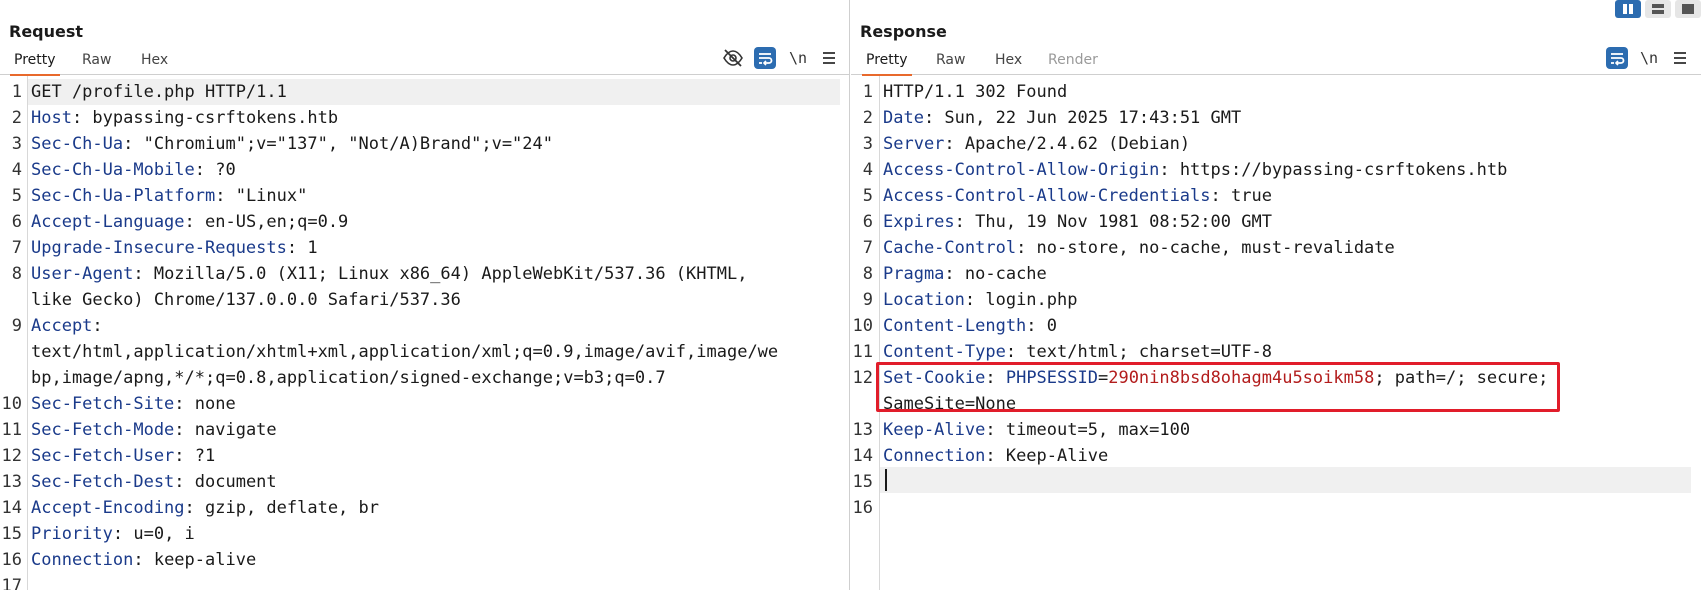 The height and width of the screenshot is (590, 1701). What do you see at coordinates (169, 196) in the screenshot?
I see `line-content: Sec-Ch-Ua-Platform: "Linux"` at bounding box center [169, 196].